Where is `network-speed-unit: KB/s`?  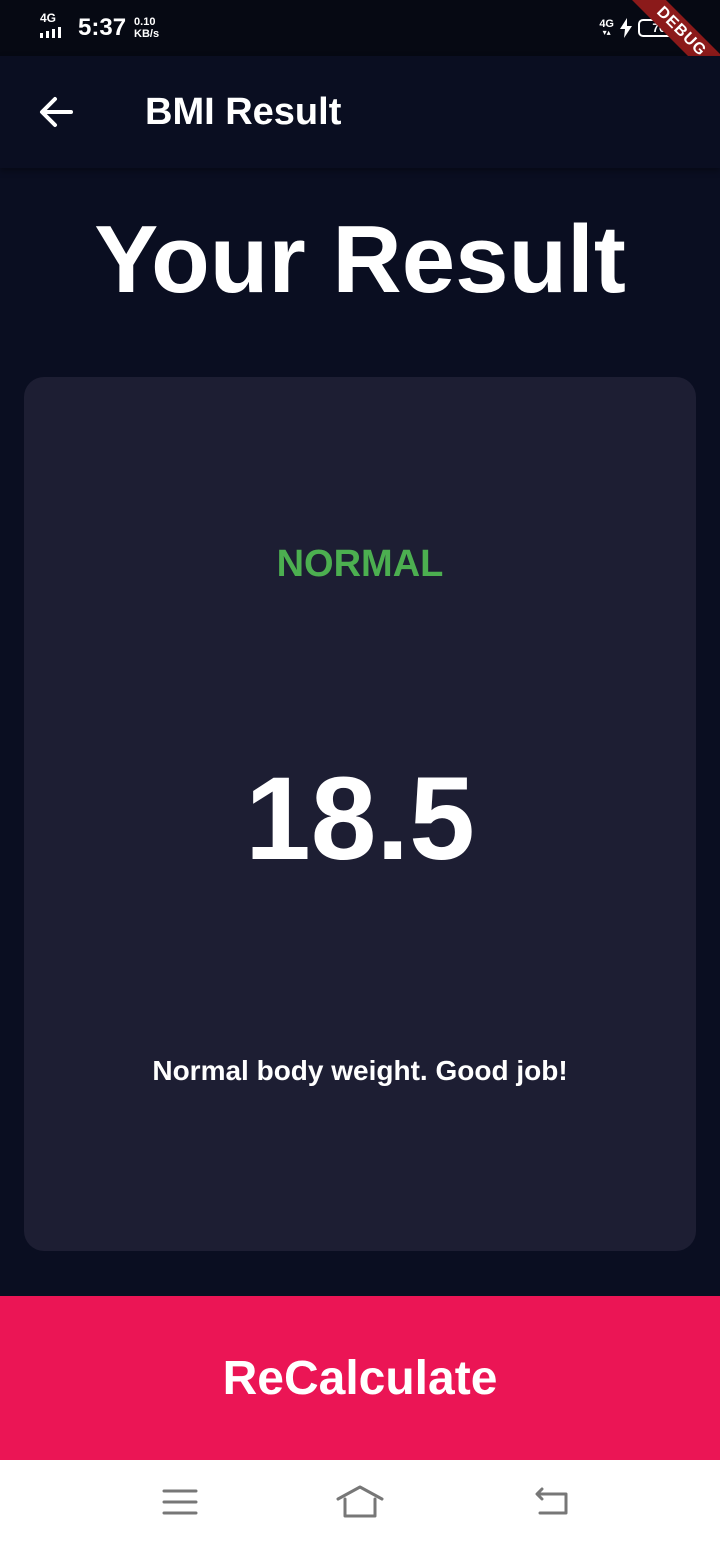
network-speed-unit: KB/s is located at coordinates (147, 34).